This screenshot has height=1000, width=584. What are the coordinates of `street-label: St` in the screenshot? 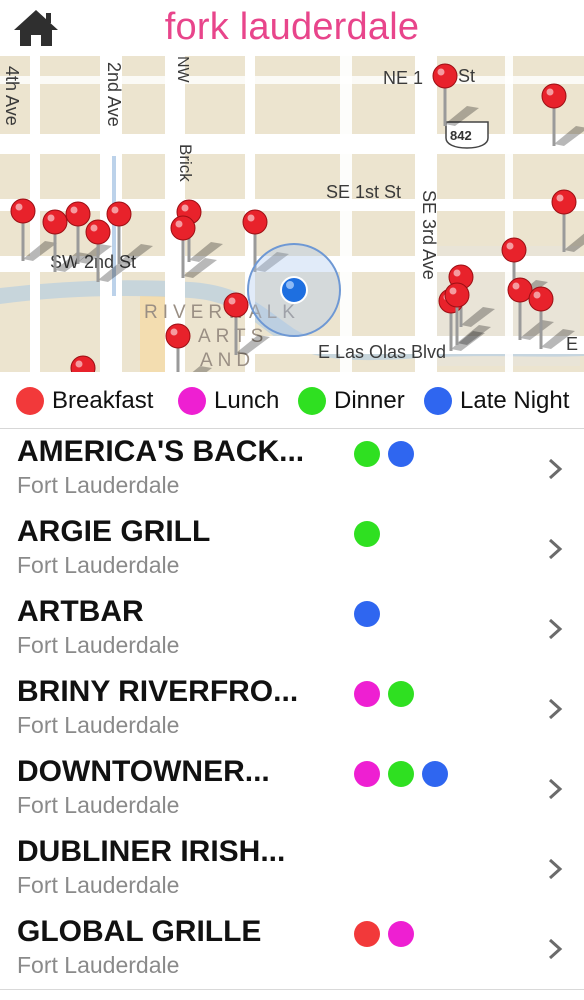 It's located at (466, 76).